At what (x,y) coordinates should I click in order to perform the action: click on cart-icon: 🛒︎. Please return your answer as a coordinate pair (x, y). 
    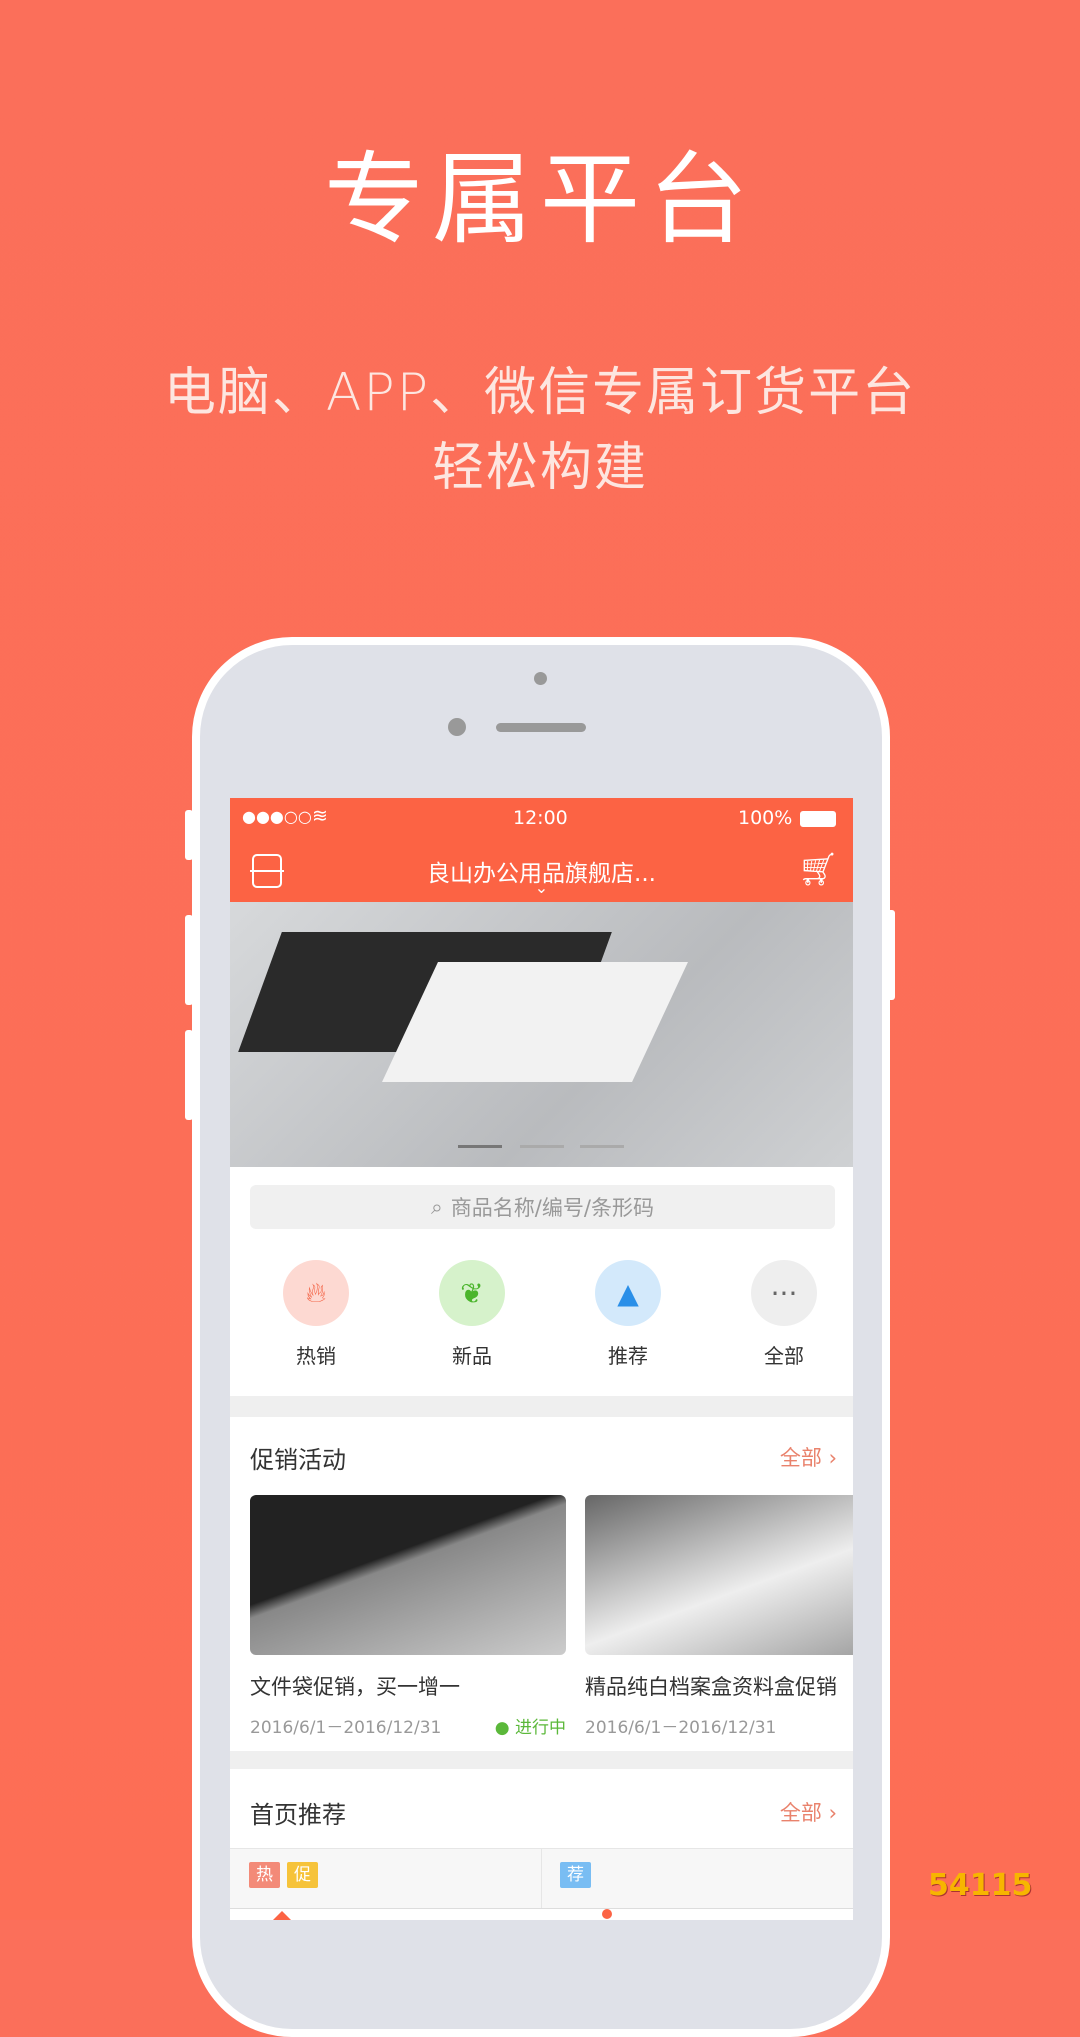
    Looking at the image, I should click on (818, 869).